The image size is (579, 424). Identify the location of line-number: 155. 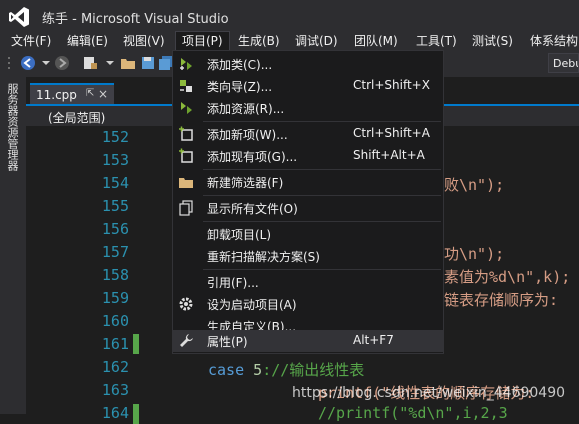
(115, 206).